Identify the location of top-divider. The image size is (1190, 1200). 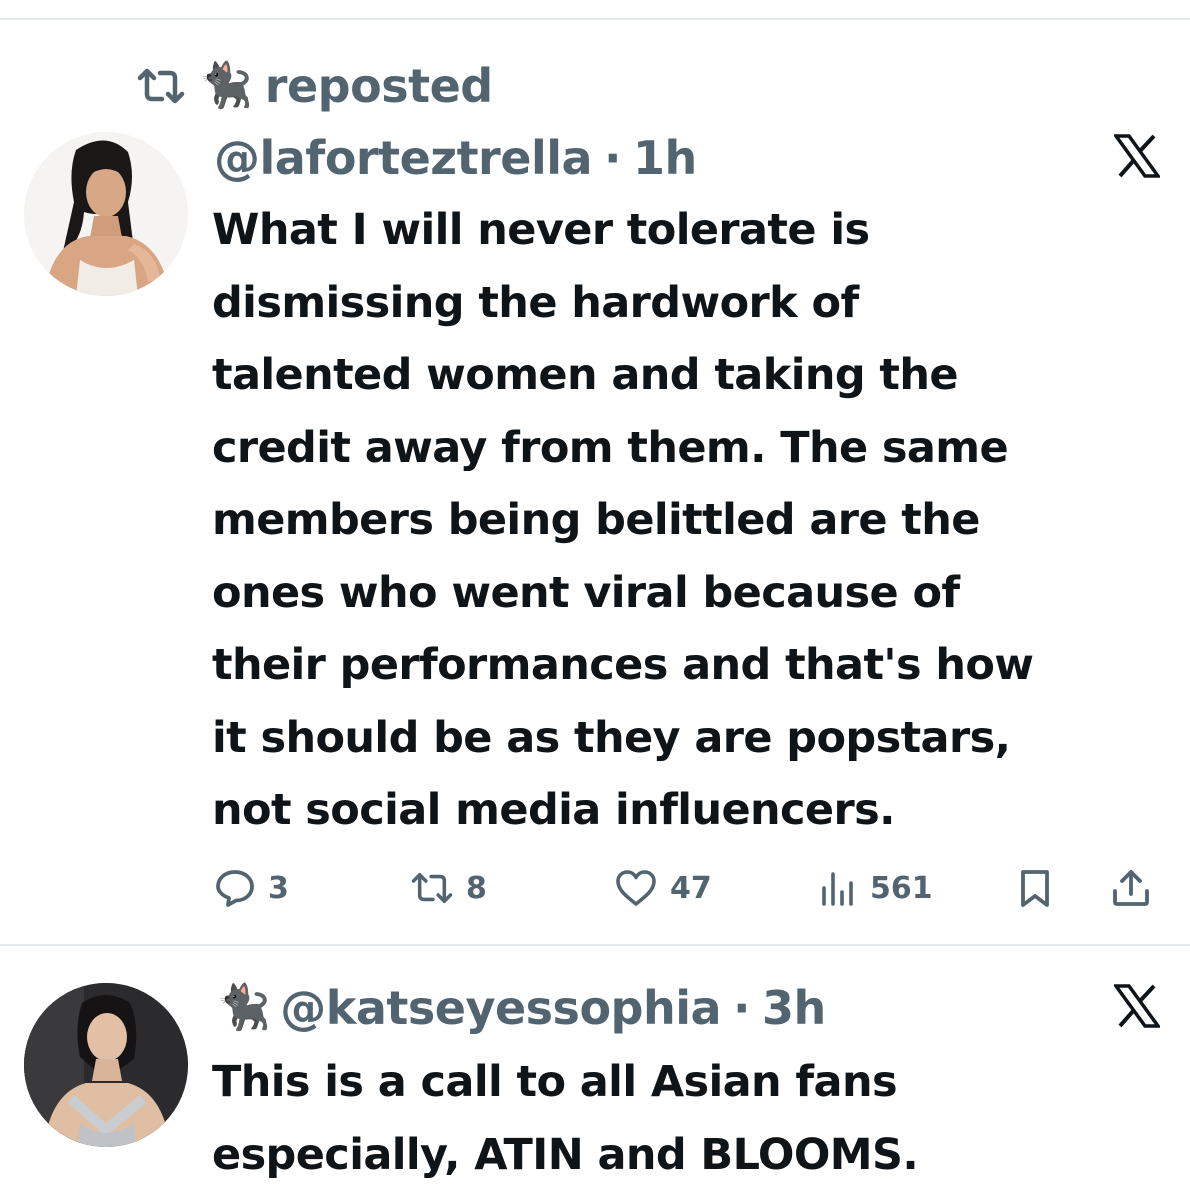
(595, 19).